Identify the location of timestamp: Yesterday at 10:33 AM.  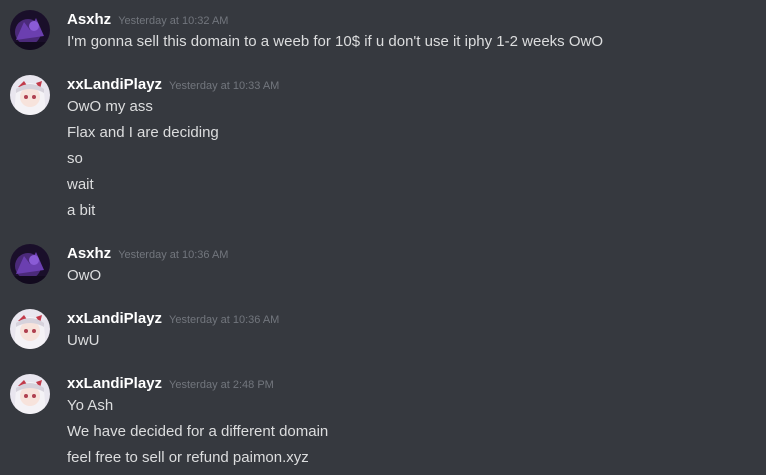
(224, 86).